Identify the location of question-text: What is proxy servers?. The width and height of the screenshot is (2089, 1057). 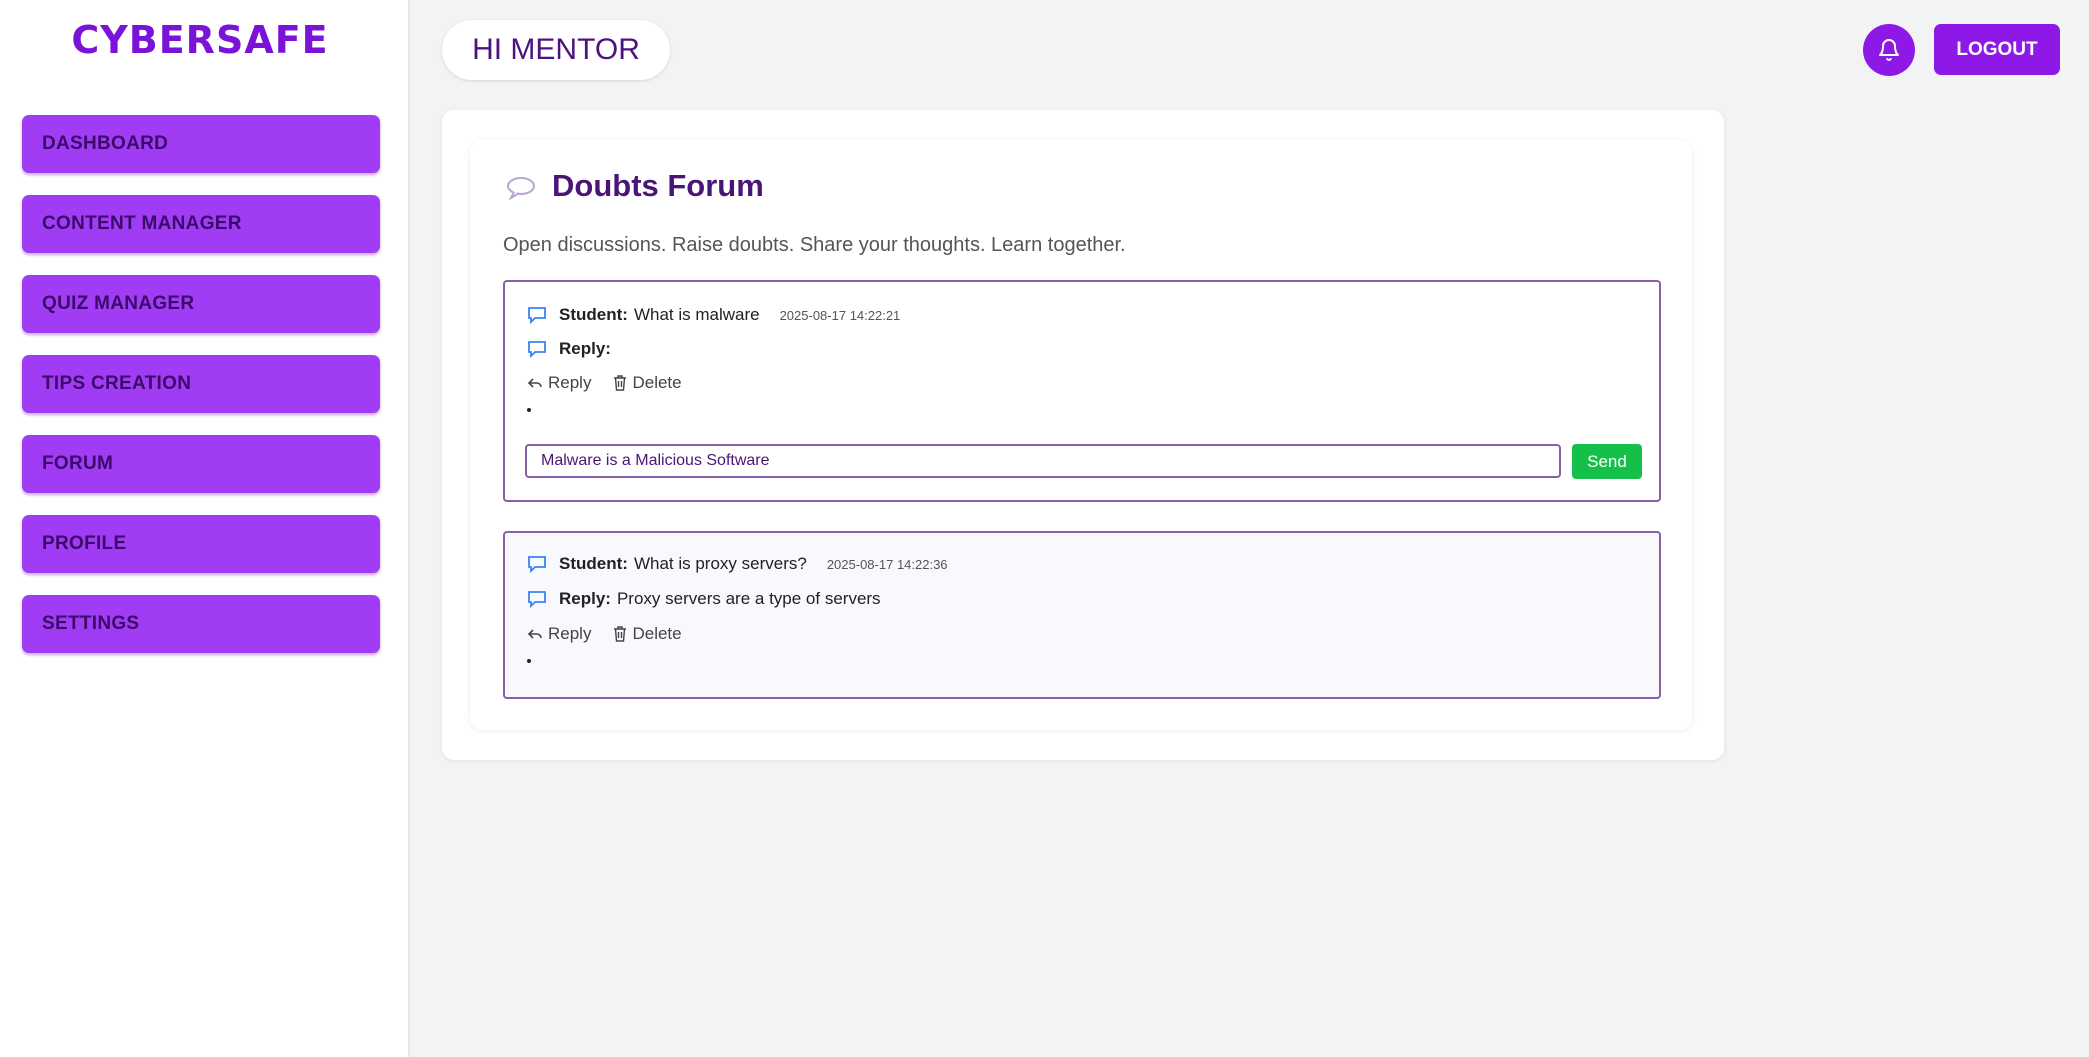
(720, 563).